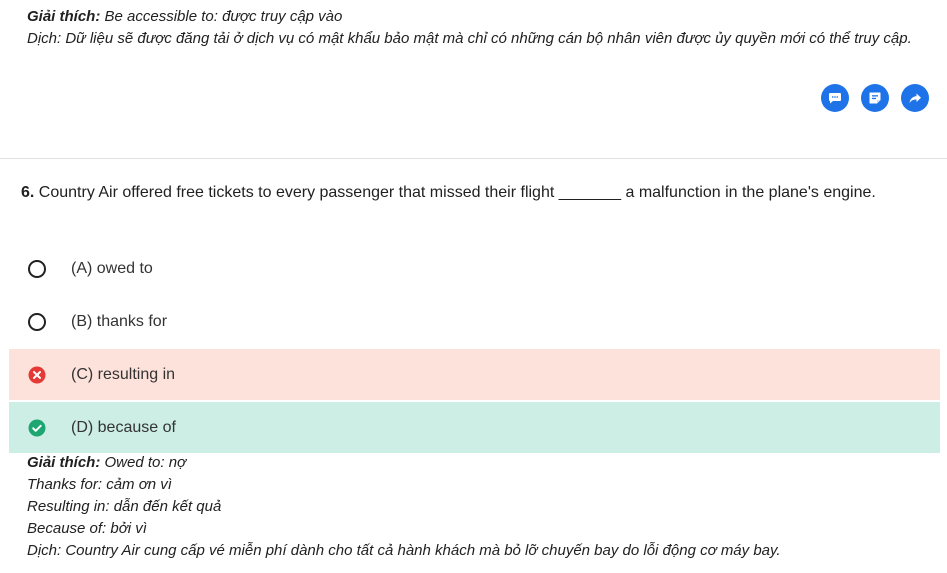 The width and height of the screenshot is (947, 573). Describe the element at coordinates (123, 374) in the screenshot. I see `option-label: (C) resulting in` at that location.